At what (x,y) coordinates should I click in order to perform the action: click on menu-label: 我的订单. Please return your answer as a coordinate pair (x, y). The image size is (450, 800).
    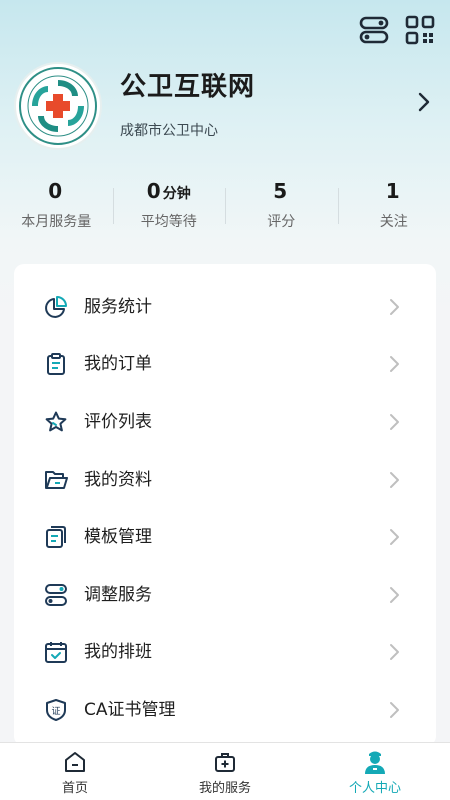
    Looking at the image, I should click on (118, 364).